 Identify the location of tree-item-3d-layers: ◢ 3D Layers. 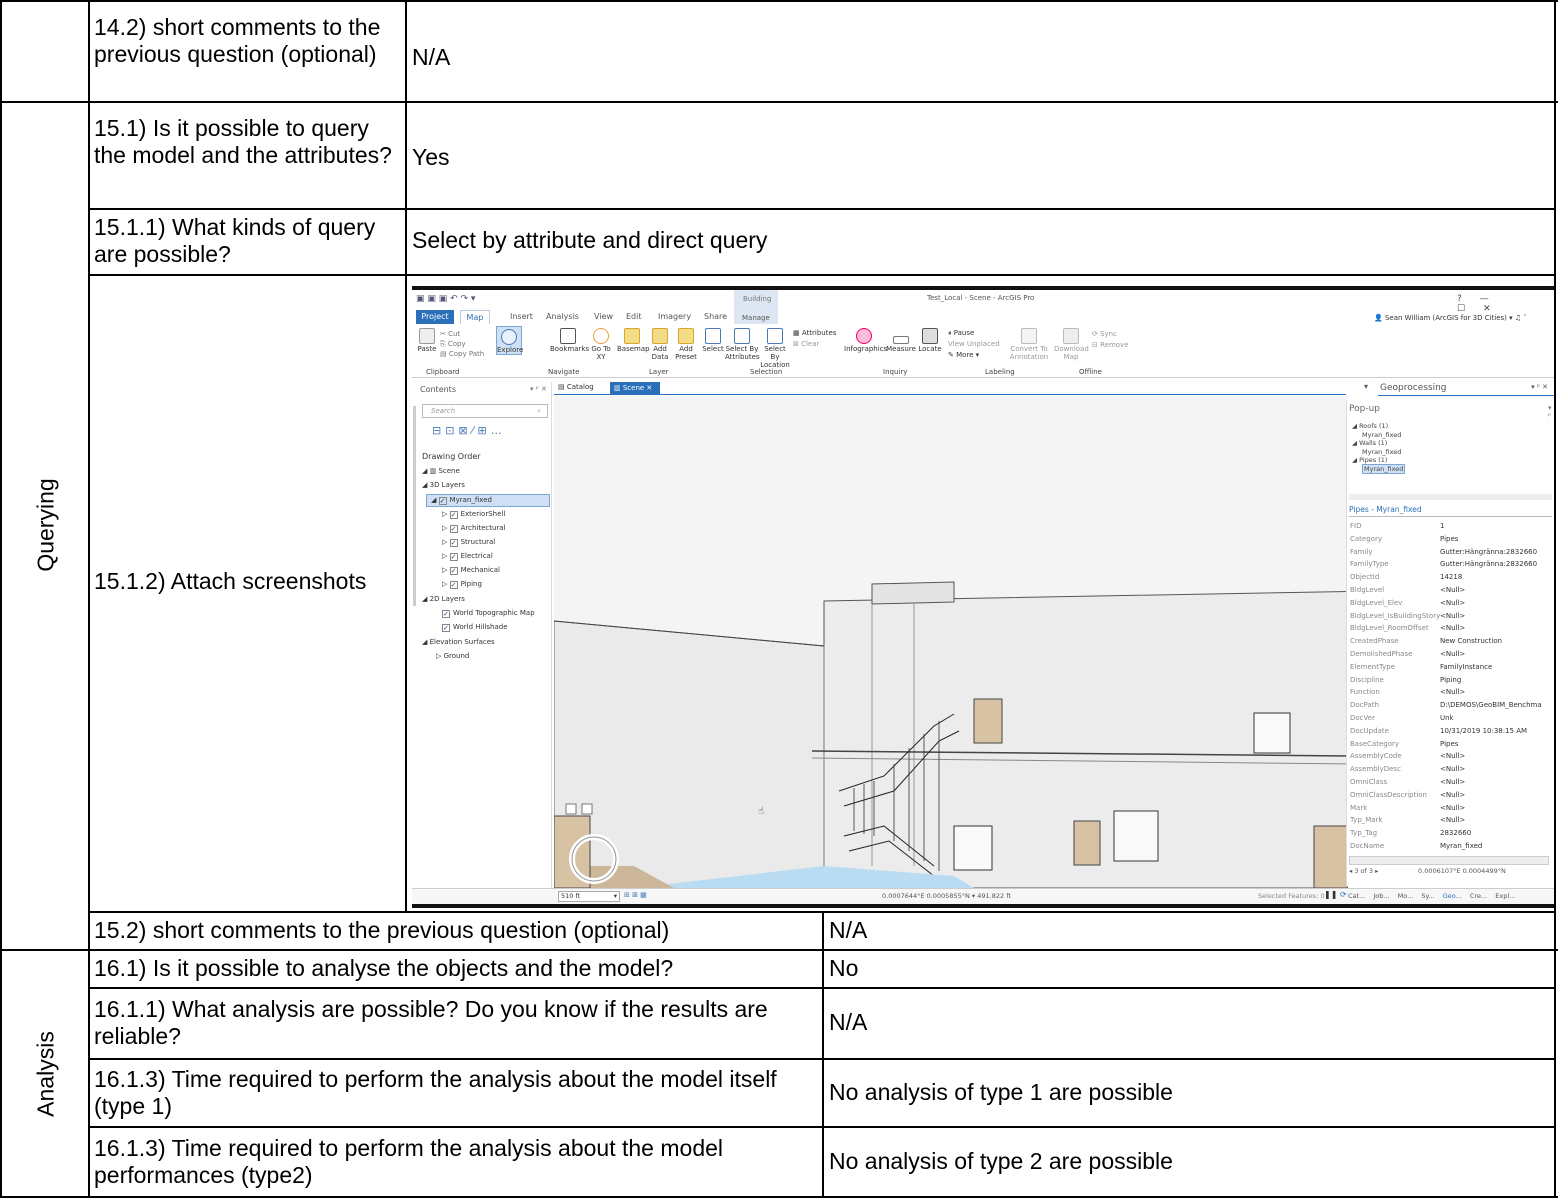
(443, 485).